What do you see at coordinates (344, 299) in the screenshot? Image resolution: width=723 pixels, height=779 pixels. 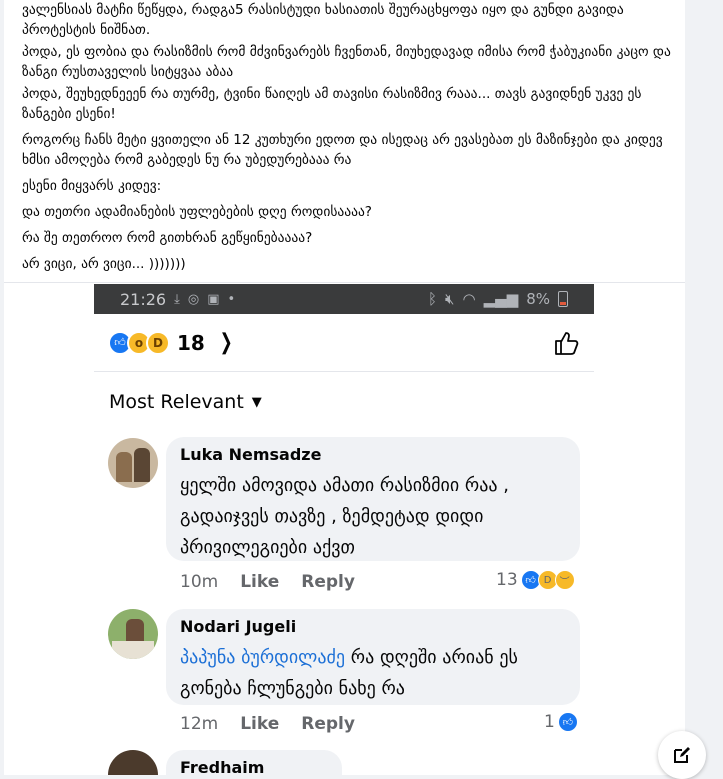 I see `phone-status-bar: 21:26 ⤓ ◎ ▣ • ᛒ 🔇︎ ◠ ▂▄▆ 8%` at bounding box center [344, 299].